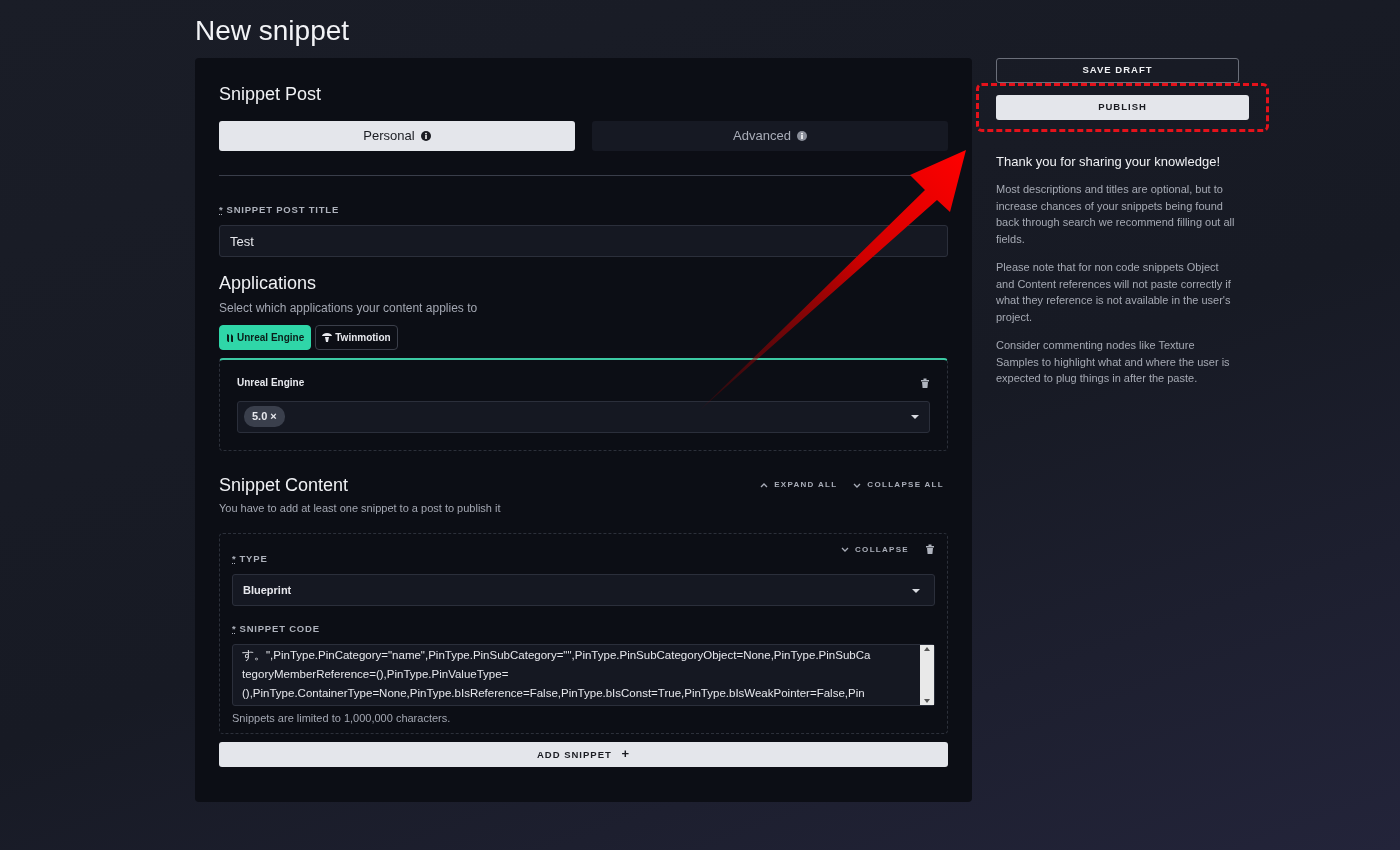 This screenshot has height=850, width=1400. Describe the element at coordinates (276, 628) in the screenshot. I see `field-label: * SNIPPET CODE` at that location.